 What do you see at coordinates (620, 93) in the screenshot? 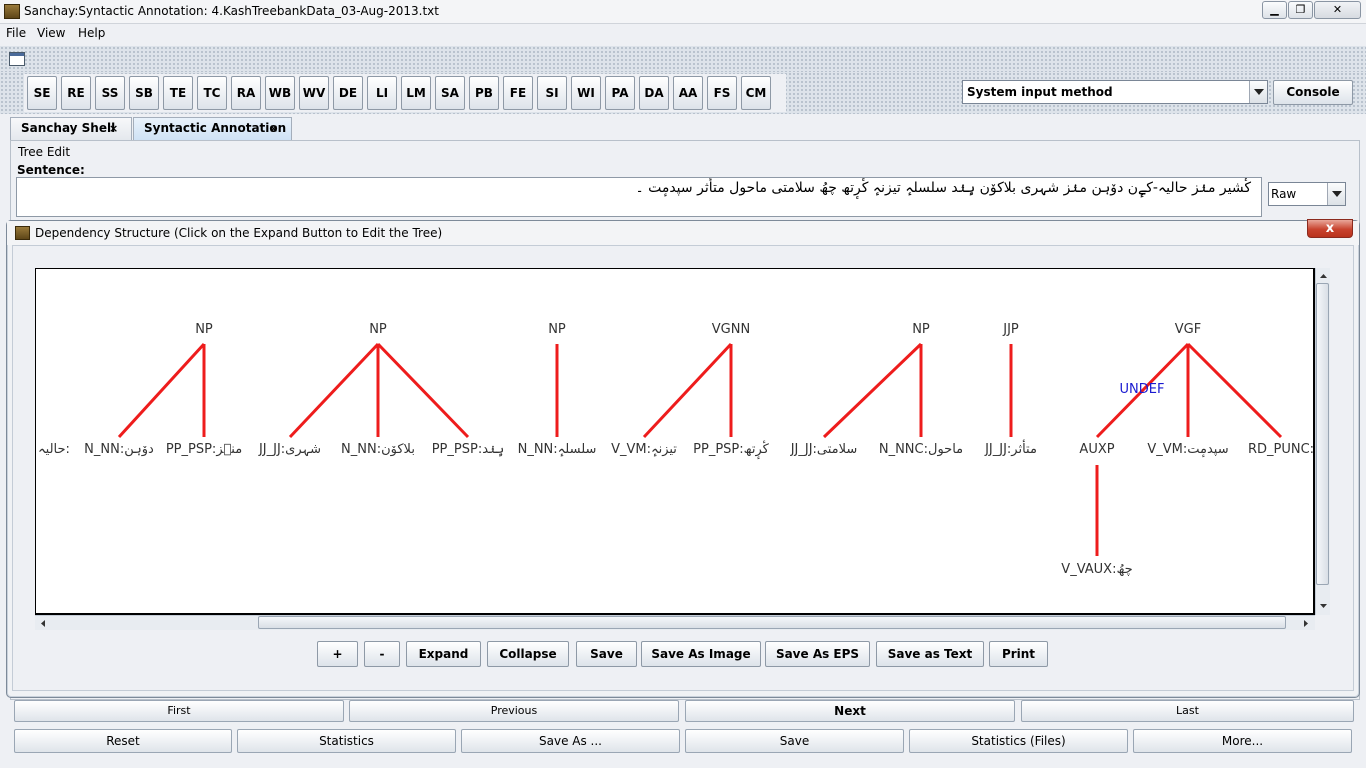
I see `tool-button: PA` at bounding box center [620, 93].